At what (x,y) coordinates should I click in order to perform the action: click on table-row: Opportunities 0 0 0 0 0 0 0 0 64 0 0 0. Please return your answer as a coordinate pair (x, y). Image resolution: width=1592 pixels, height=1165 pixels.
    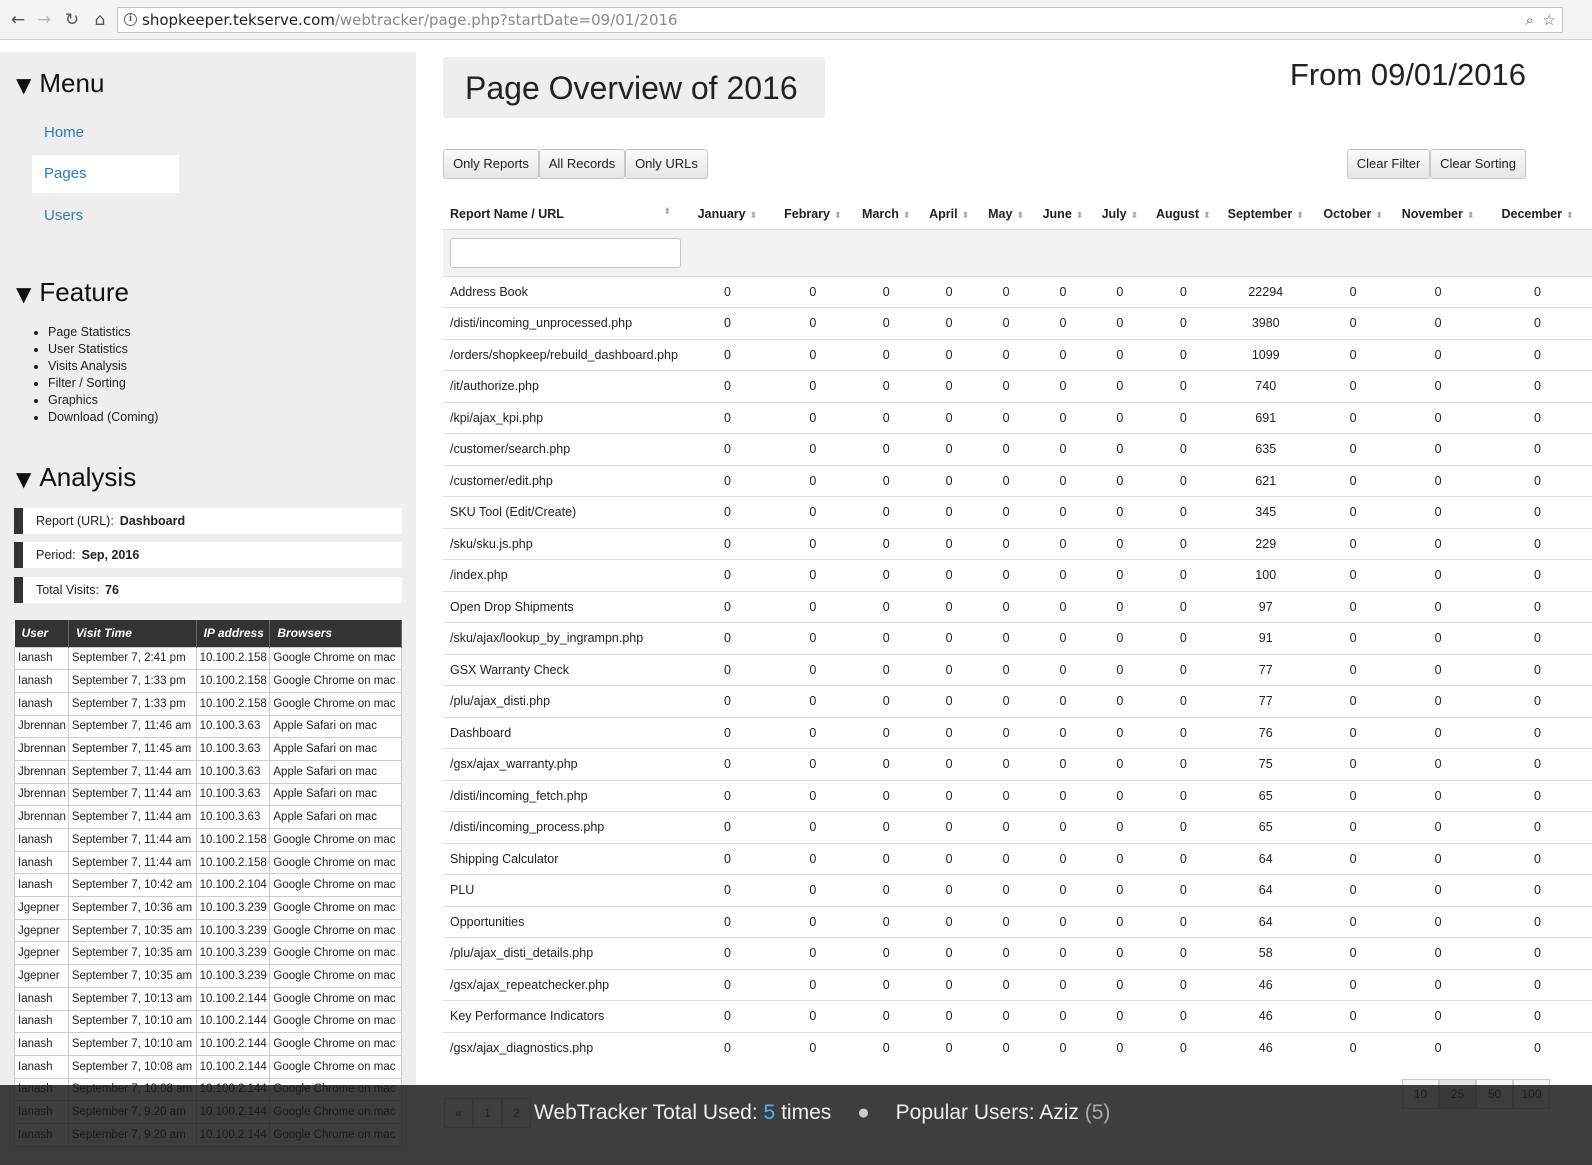
    Looking at the image, I should click on (1017, 921).